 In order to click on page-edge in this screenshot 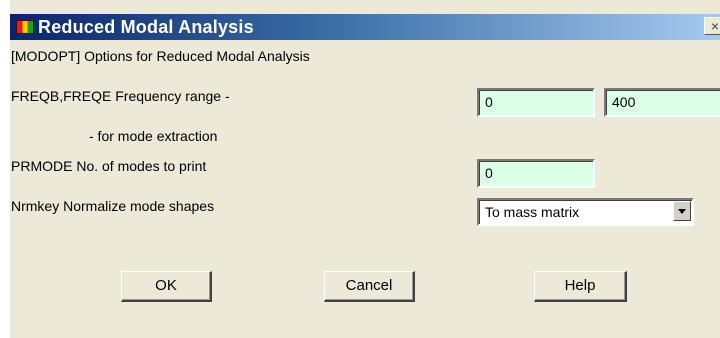, I will do `click(5, 169)`.